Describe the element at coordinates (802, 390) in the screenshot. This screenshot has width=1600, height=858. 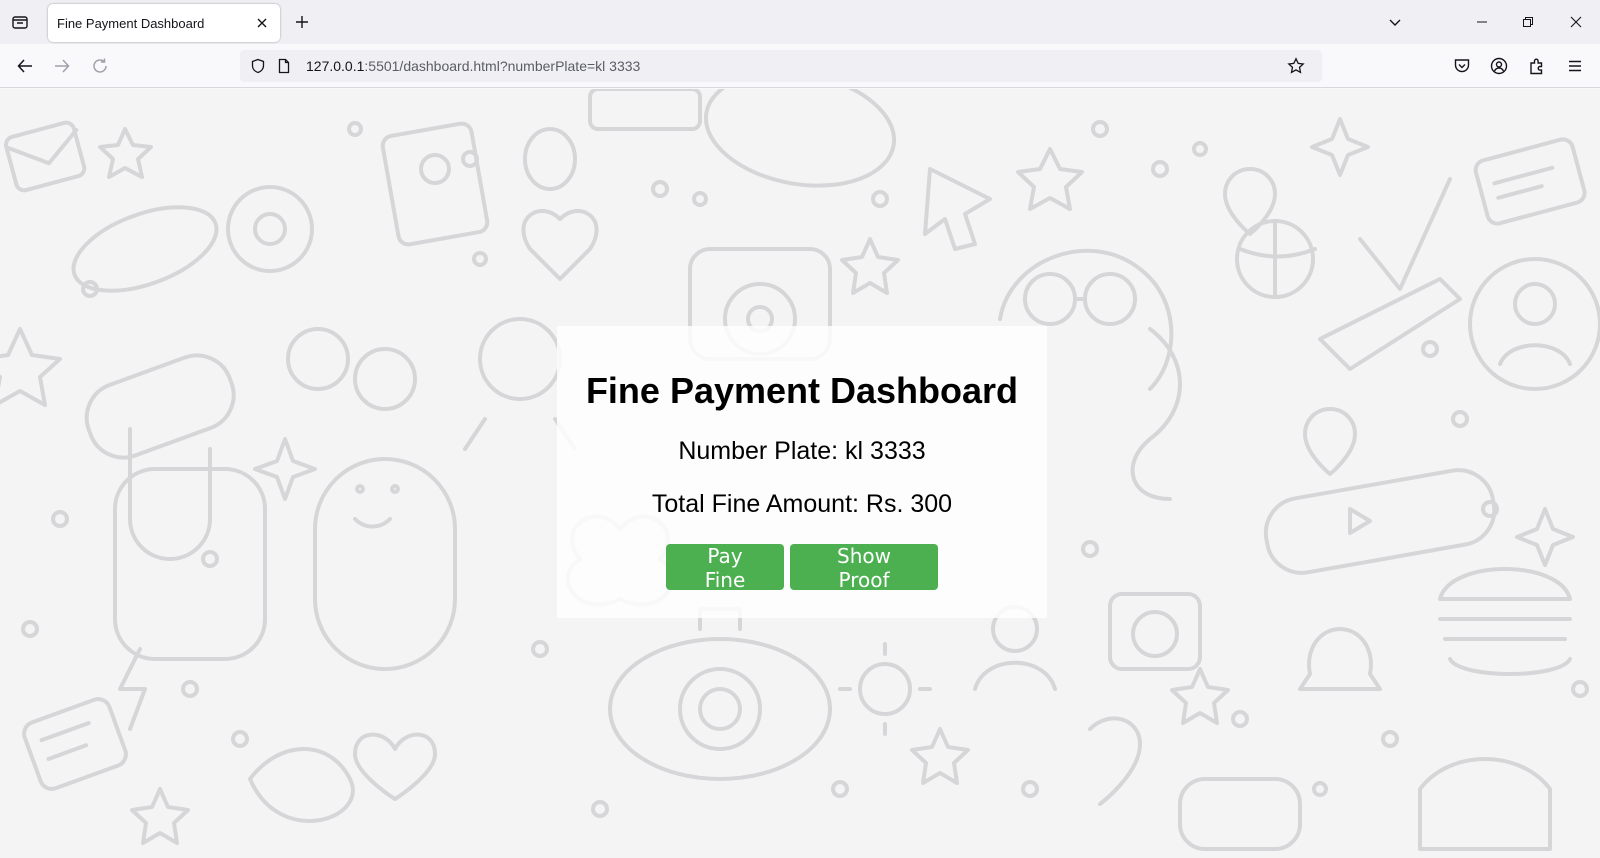
I see `page-title: Fine Payment Dashboard` at that location.